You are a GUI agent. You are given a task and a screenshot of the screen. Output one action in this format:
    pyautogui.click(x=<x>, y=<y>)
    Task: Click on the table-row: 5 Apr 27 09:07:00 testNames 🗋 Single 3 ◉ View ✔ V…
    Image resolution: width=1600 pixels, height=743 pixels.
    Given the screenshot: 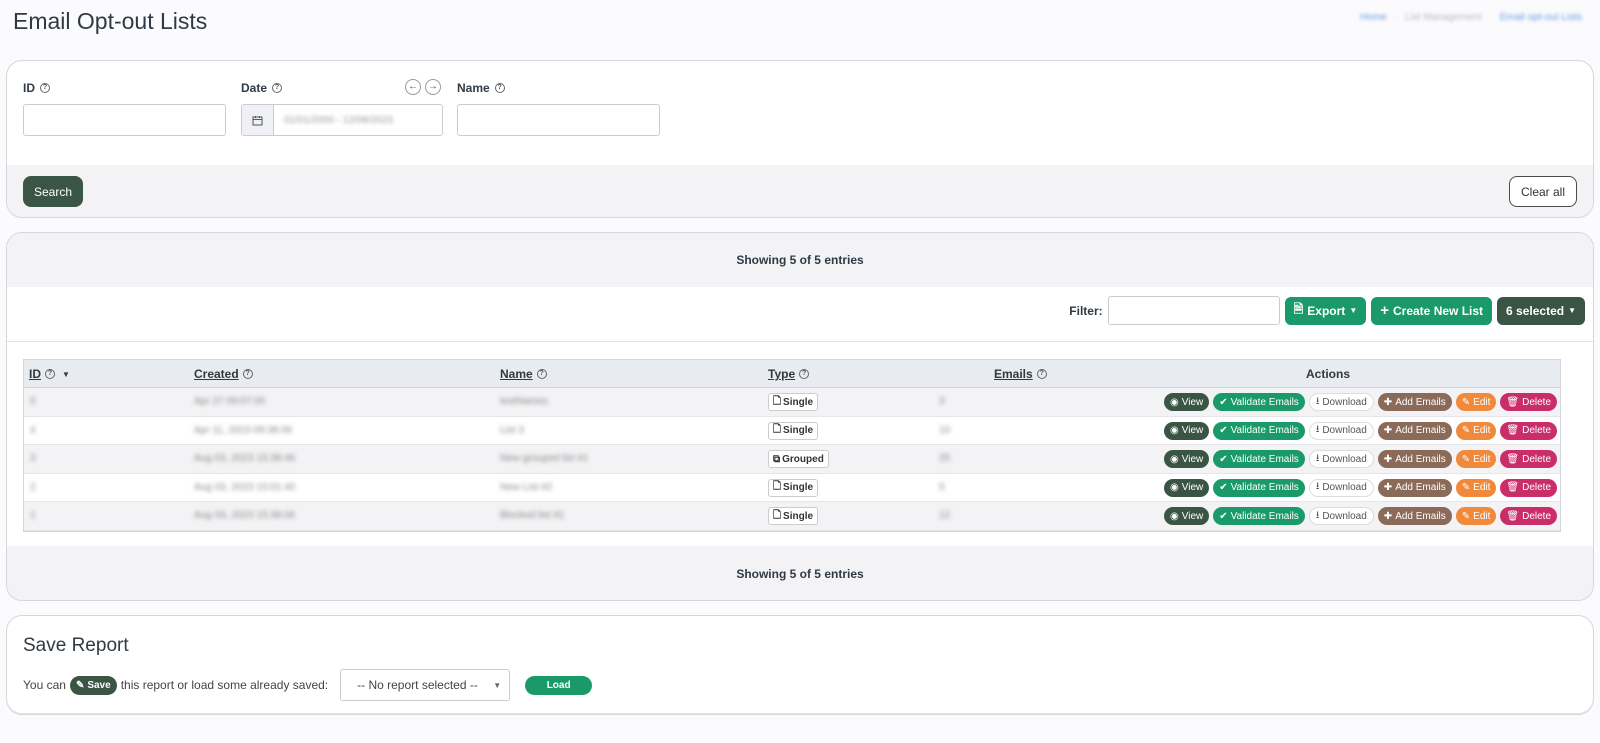 What is the action you would take?
    pyautogui.click(x=792, y=402)
    